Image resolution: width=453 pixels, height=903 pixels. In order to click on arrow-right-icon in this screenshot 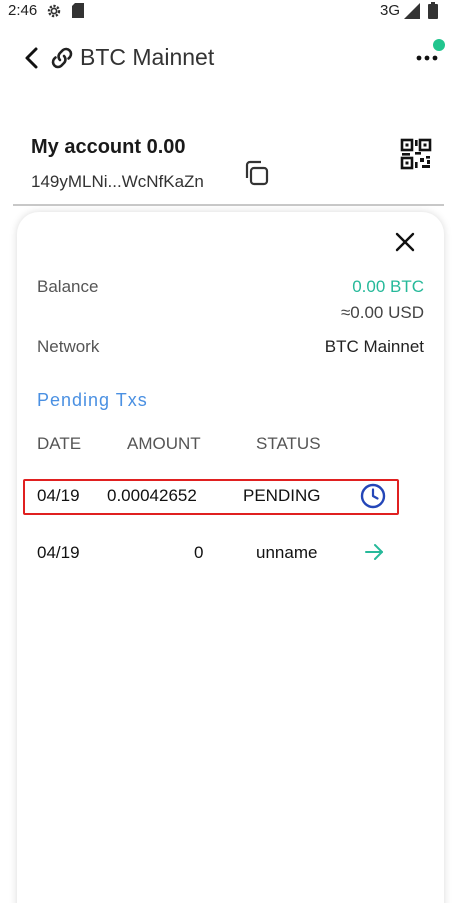, I will do `click(374, 552)`.